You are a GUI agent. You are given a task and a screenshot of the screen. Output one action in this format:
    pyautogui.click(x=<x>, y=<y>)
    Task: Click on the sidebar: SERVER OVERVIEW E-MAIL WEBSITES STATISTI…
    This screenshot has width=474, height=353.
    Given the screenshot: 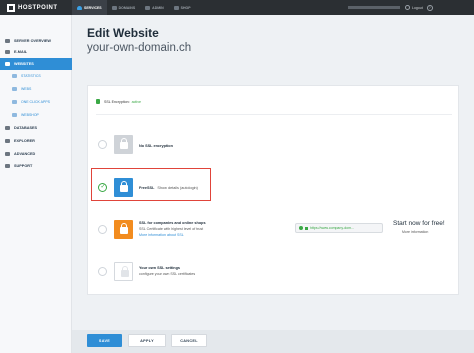 What is the action you would take?
    pyautogui.click(x=36, y=184)
    